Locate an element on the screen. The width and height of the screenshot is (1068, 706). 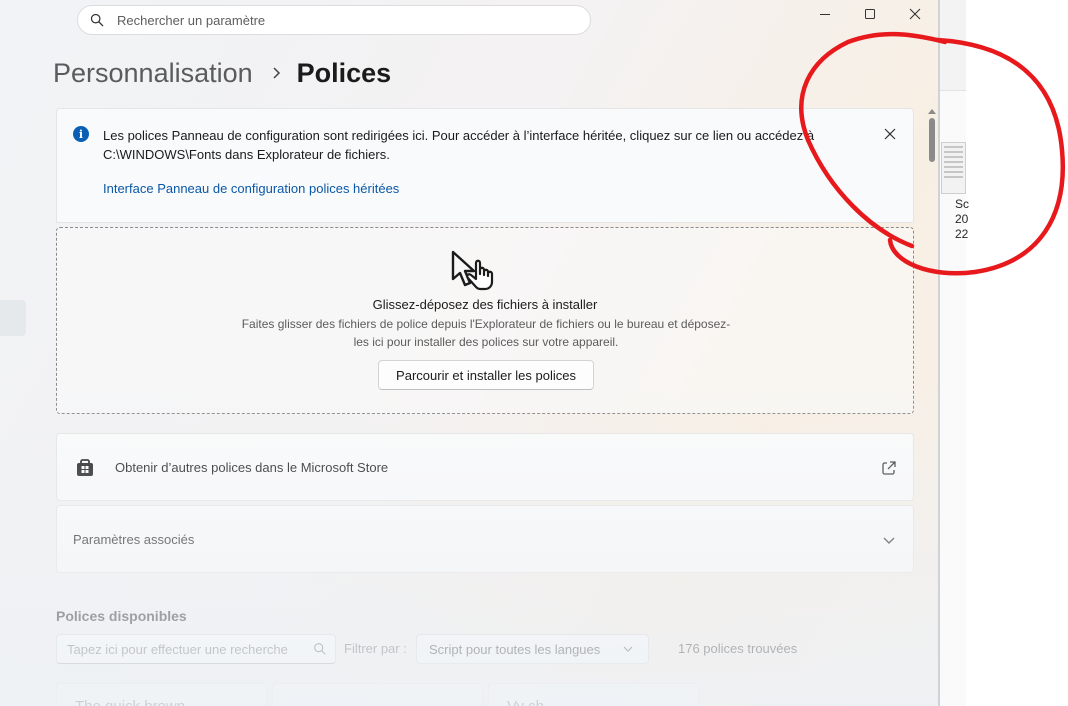
font-search-placeholder: Tapez ici pour effectuer une recherche is located at coordinates (177, 649).